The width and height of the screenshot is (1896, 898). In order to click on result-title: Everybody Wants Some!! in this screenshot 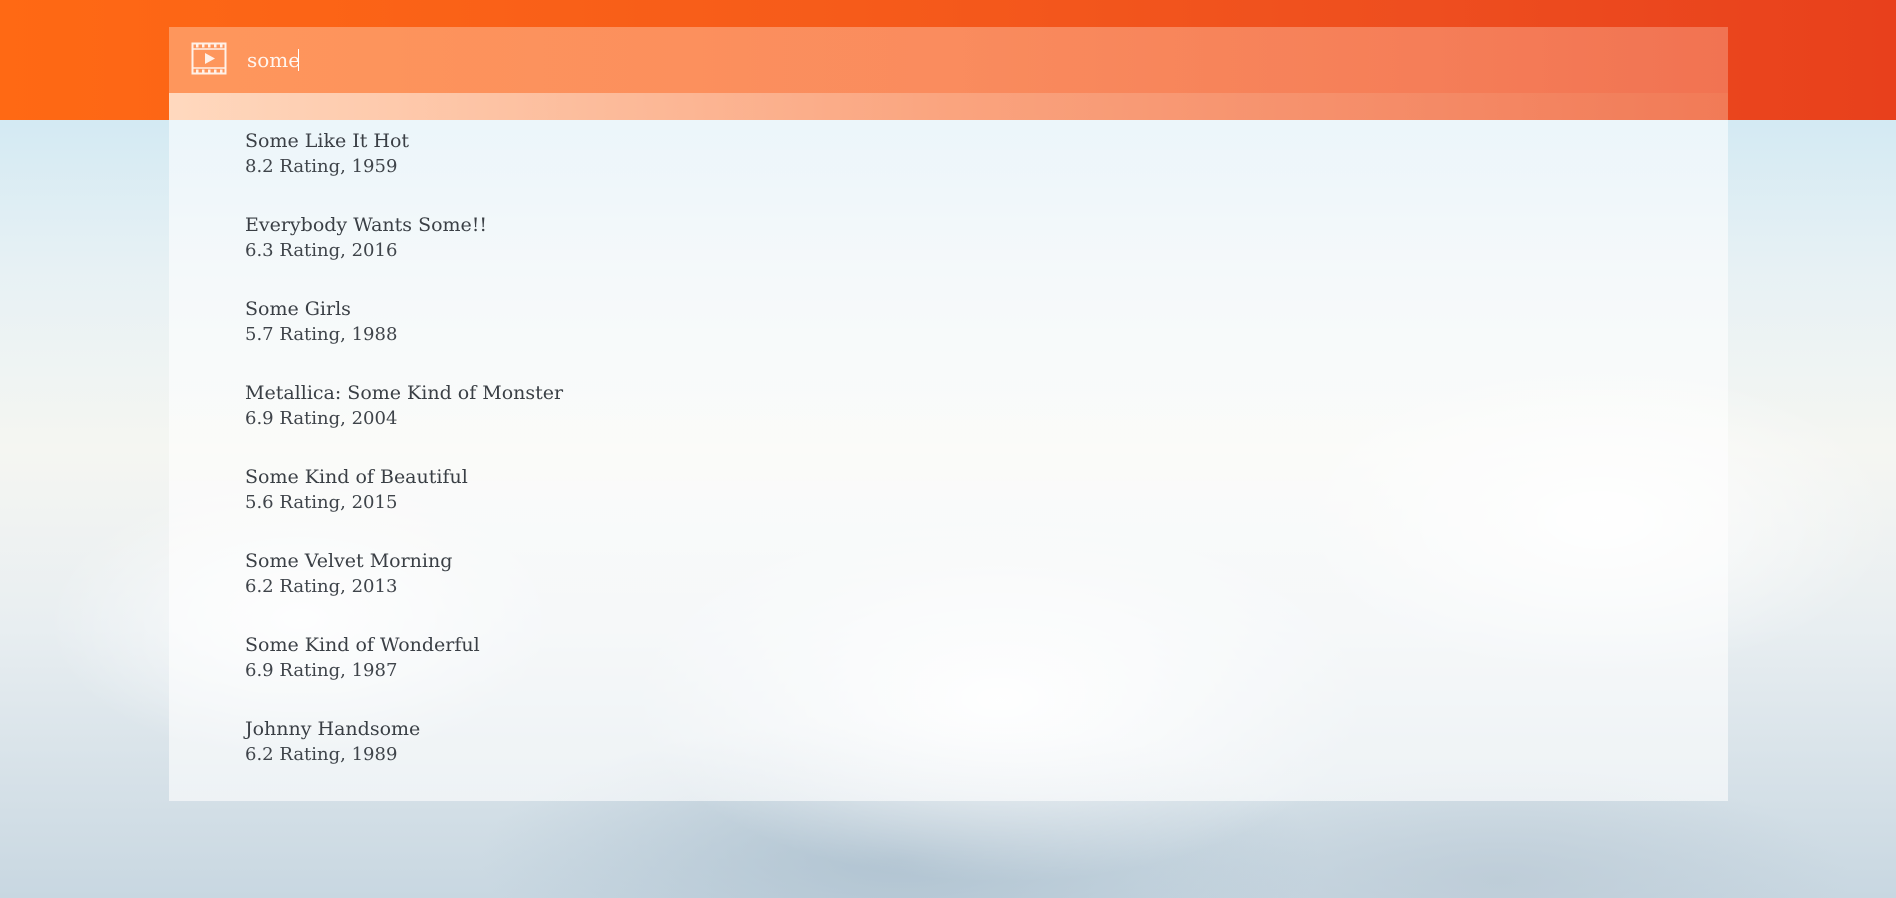, I will do `click(366, 225)`.